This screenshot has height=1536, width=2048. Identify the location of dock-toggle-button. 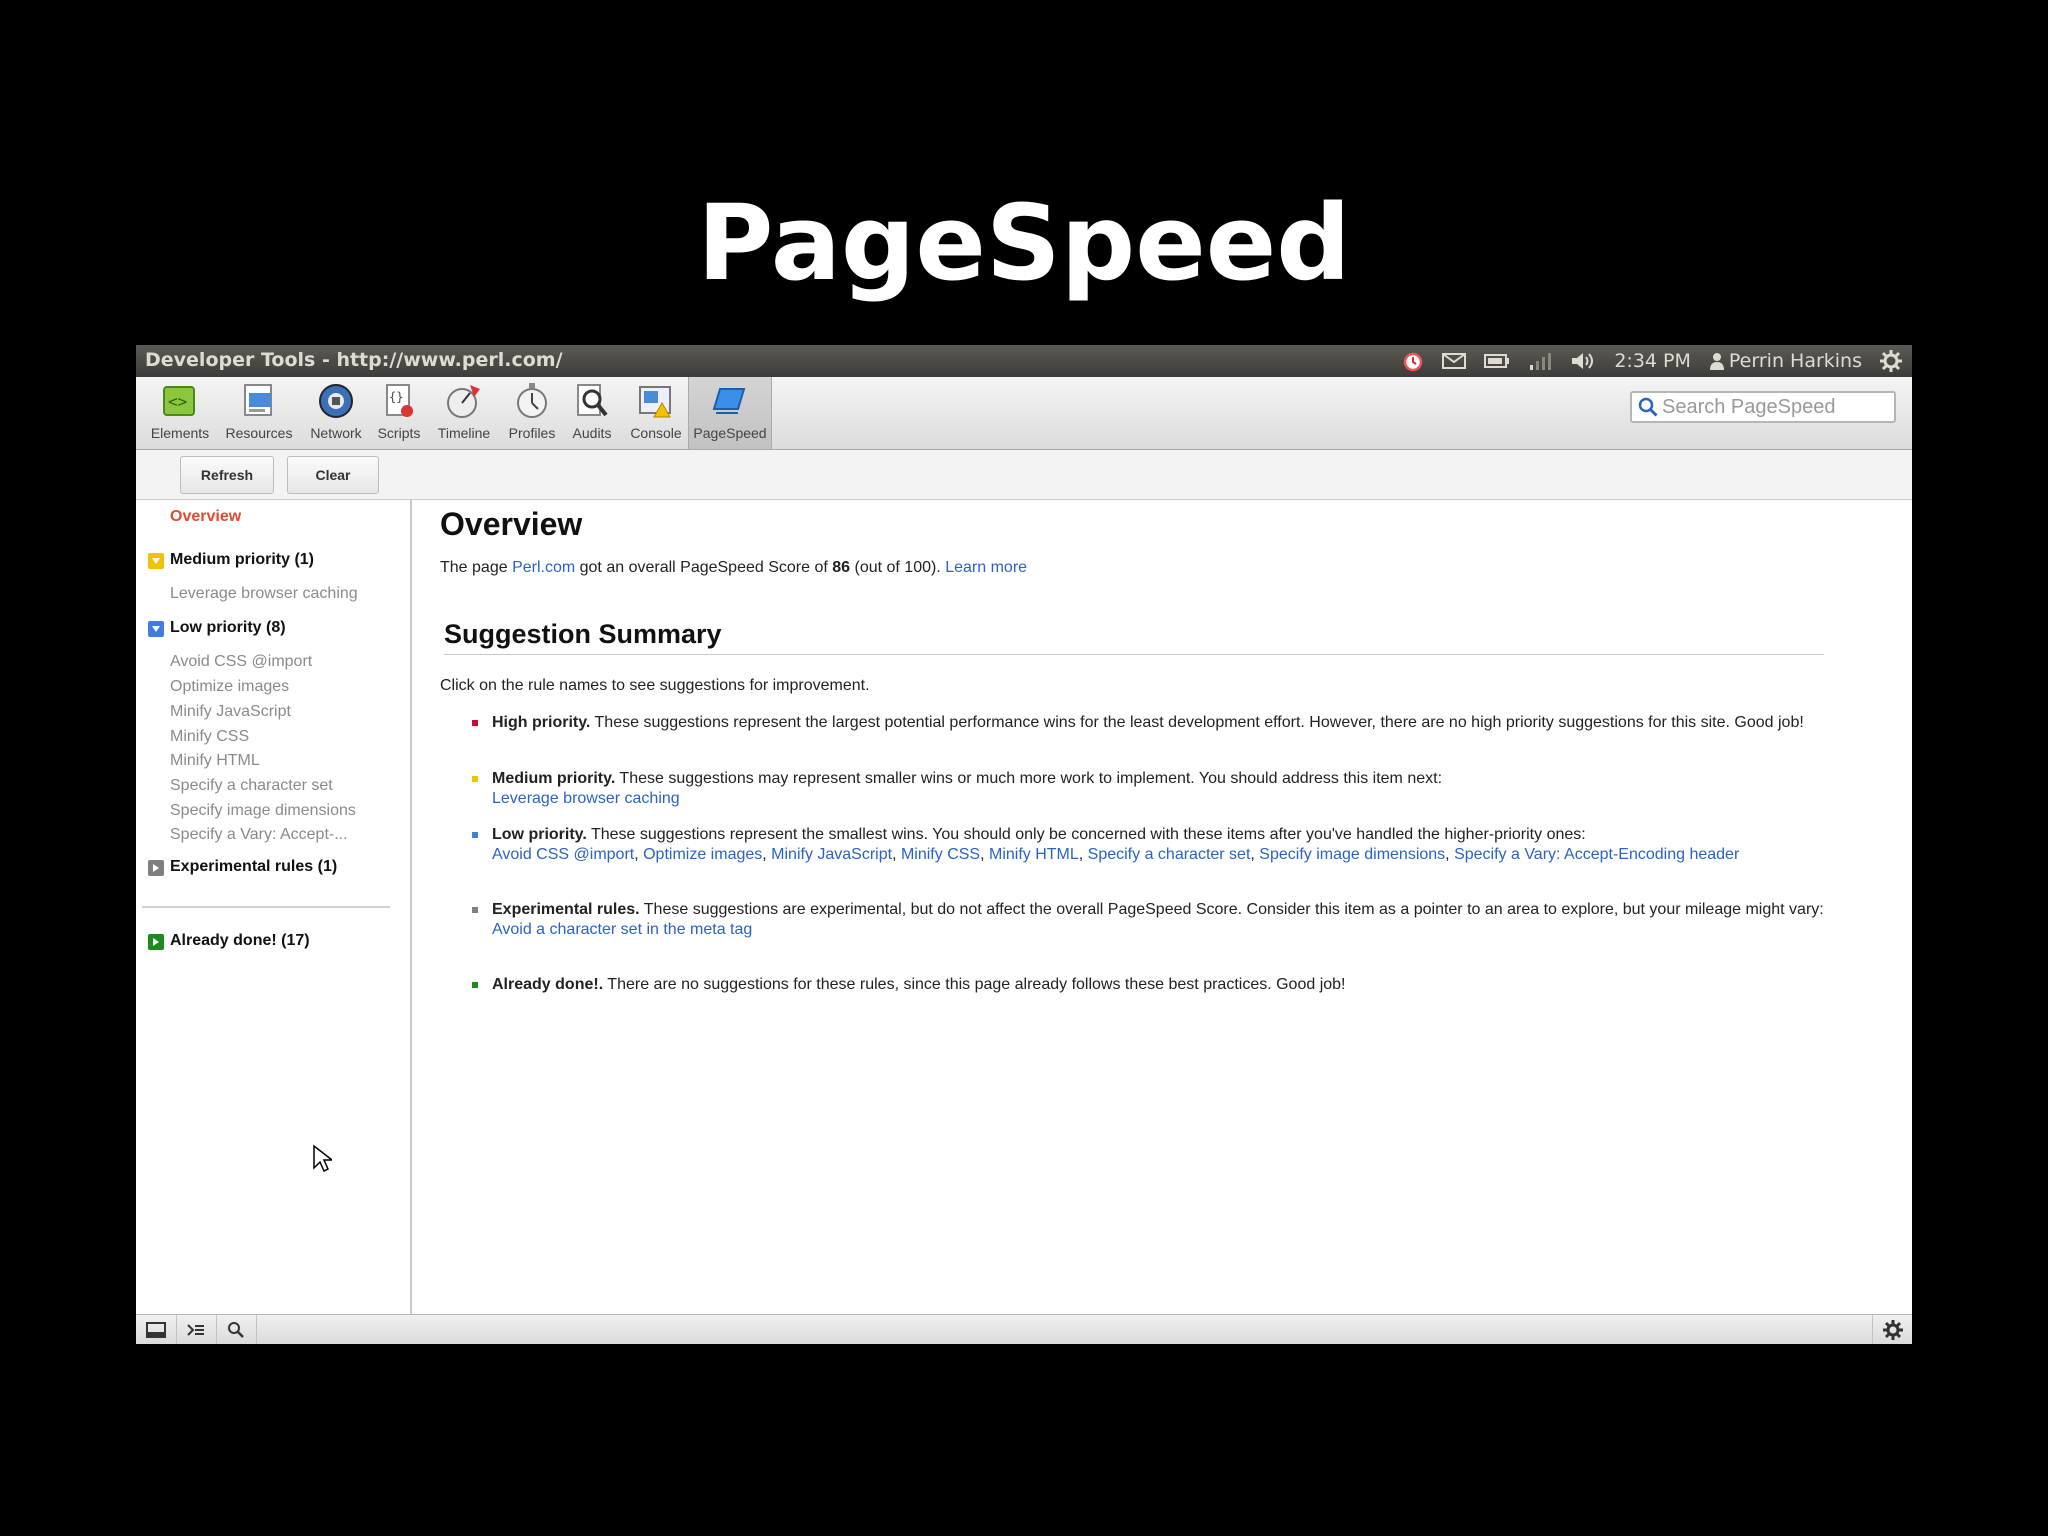
(156, 1329).